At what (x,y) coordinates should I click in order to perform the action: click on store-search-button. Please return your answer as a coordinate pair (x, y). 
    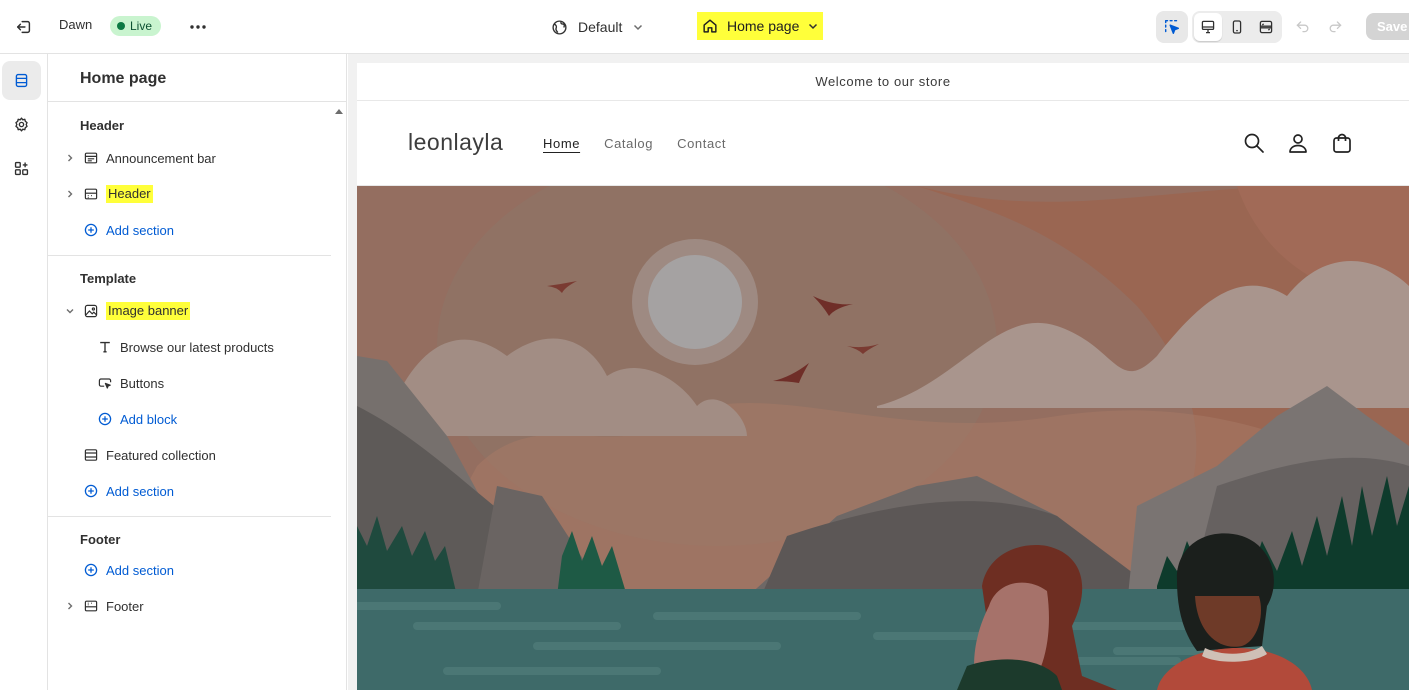
    Looking at the image, I should click on (1254, 143).